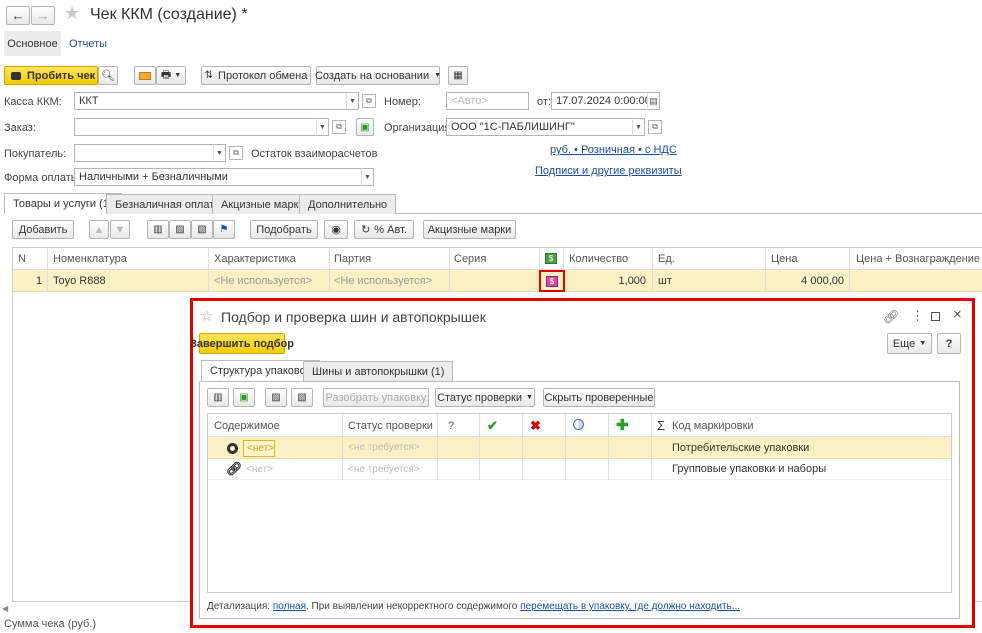  Describe the element at coordinates (289, 606) in the screenshot. I see `detail-link: полная` at that location.